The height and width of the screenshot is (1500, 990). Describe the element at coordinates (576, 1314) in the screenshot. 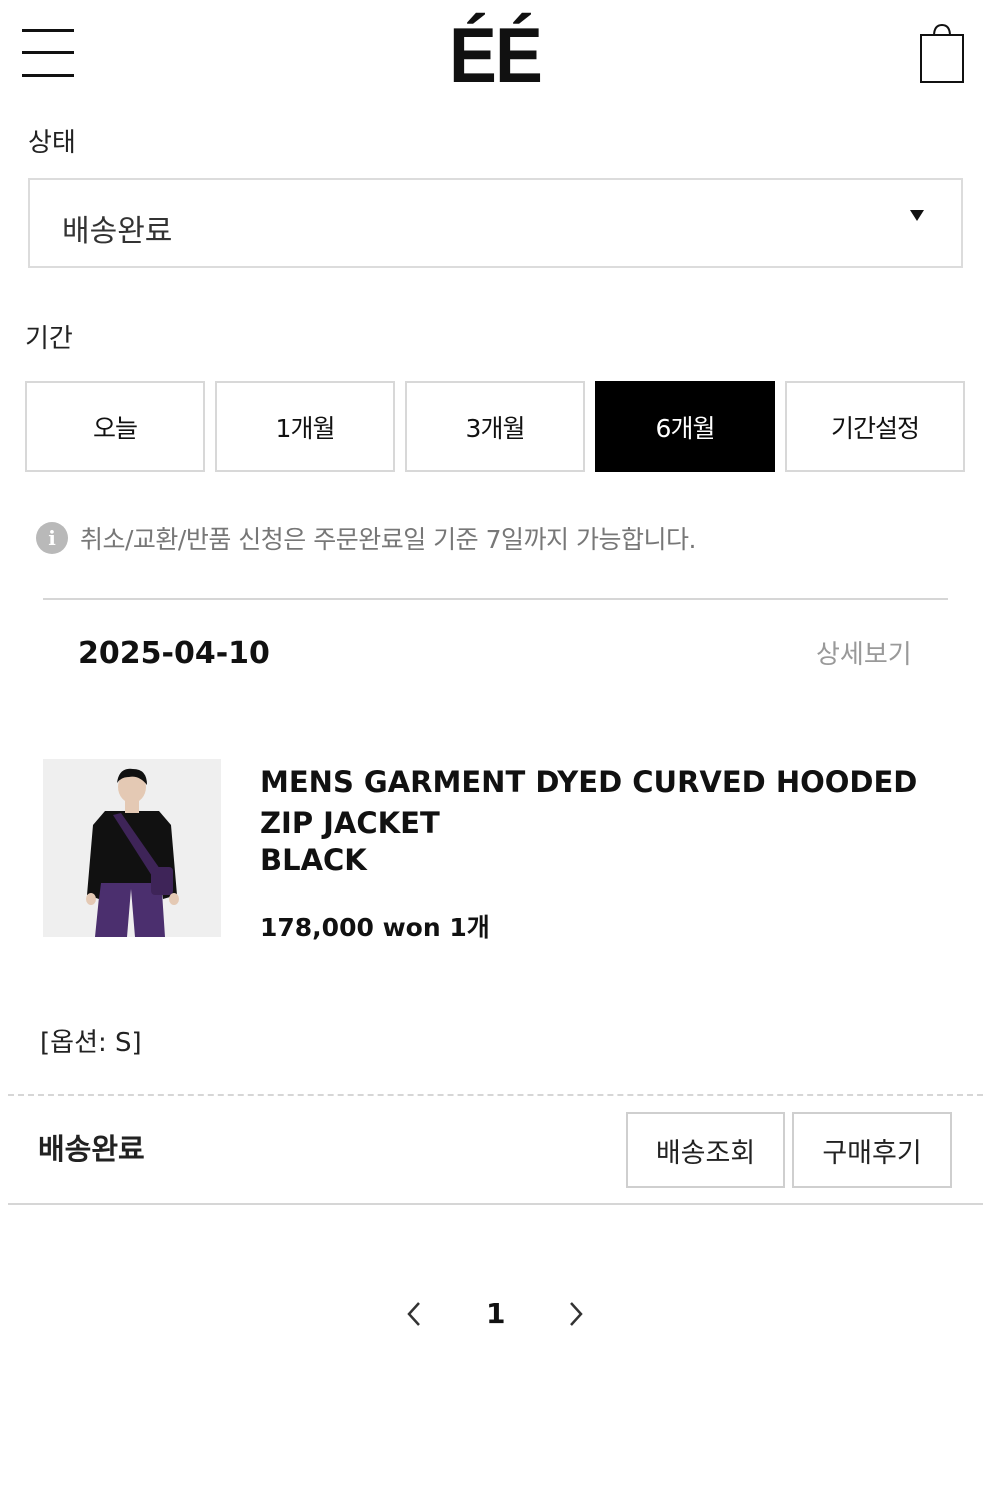

I see `chevron-right-icon` at that location.